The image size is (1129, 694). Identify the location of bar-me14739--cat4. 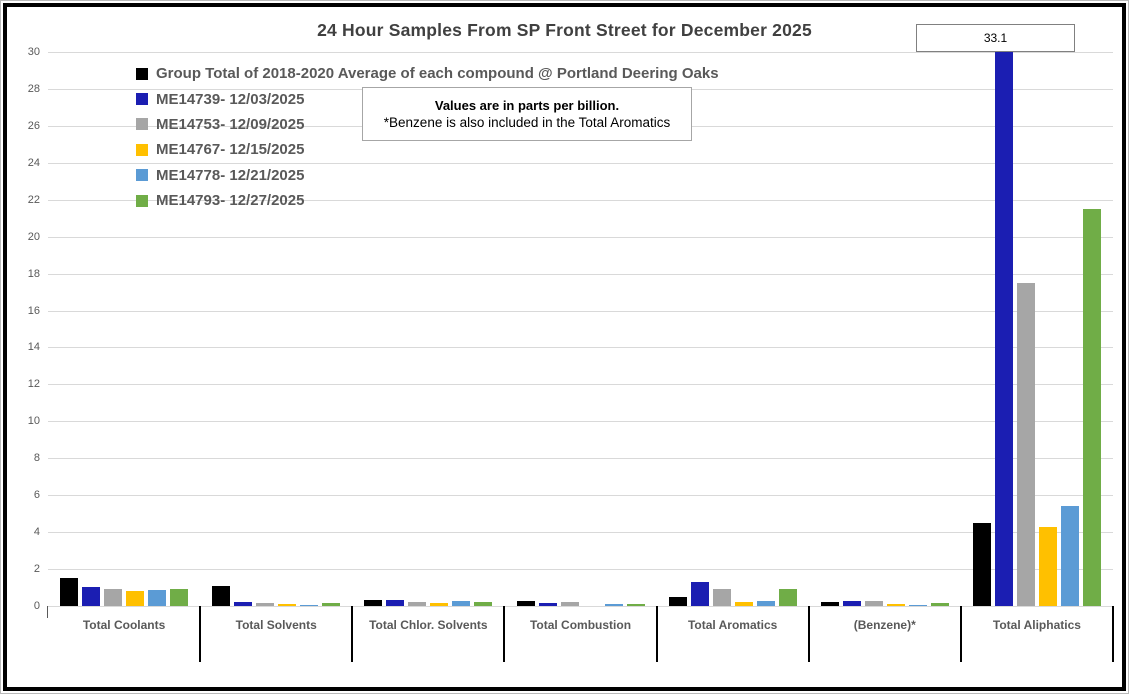
(699, 593).